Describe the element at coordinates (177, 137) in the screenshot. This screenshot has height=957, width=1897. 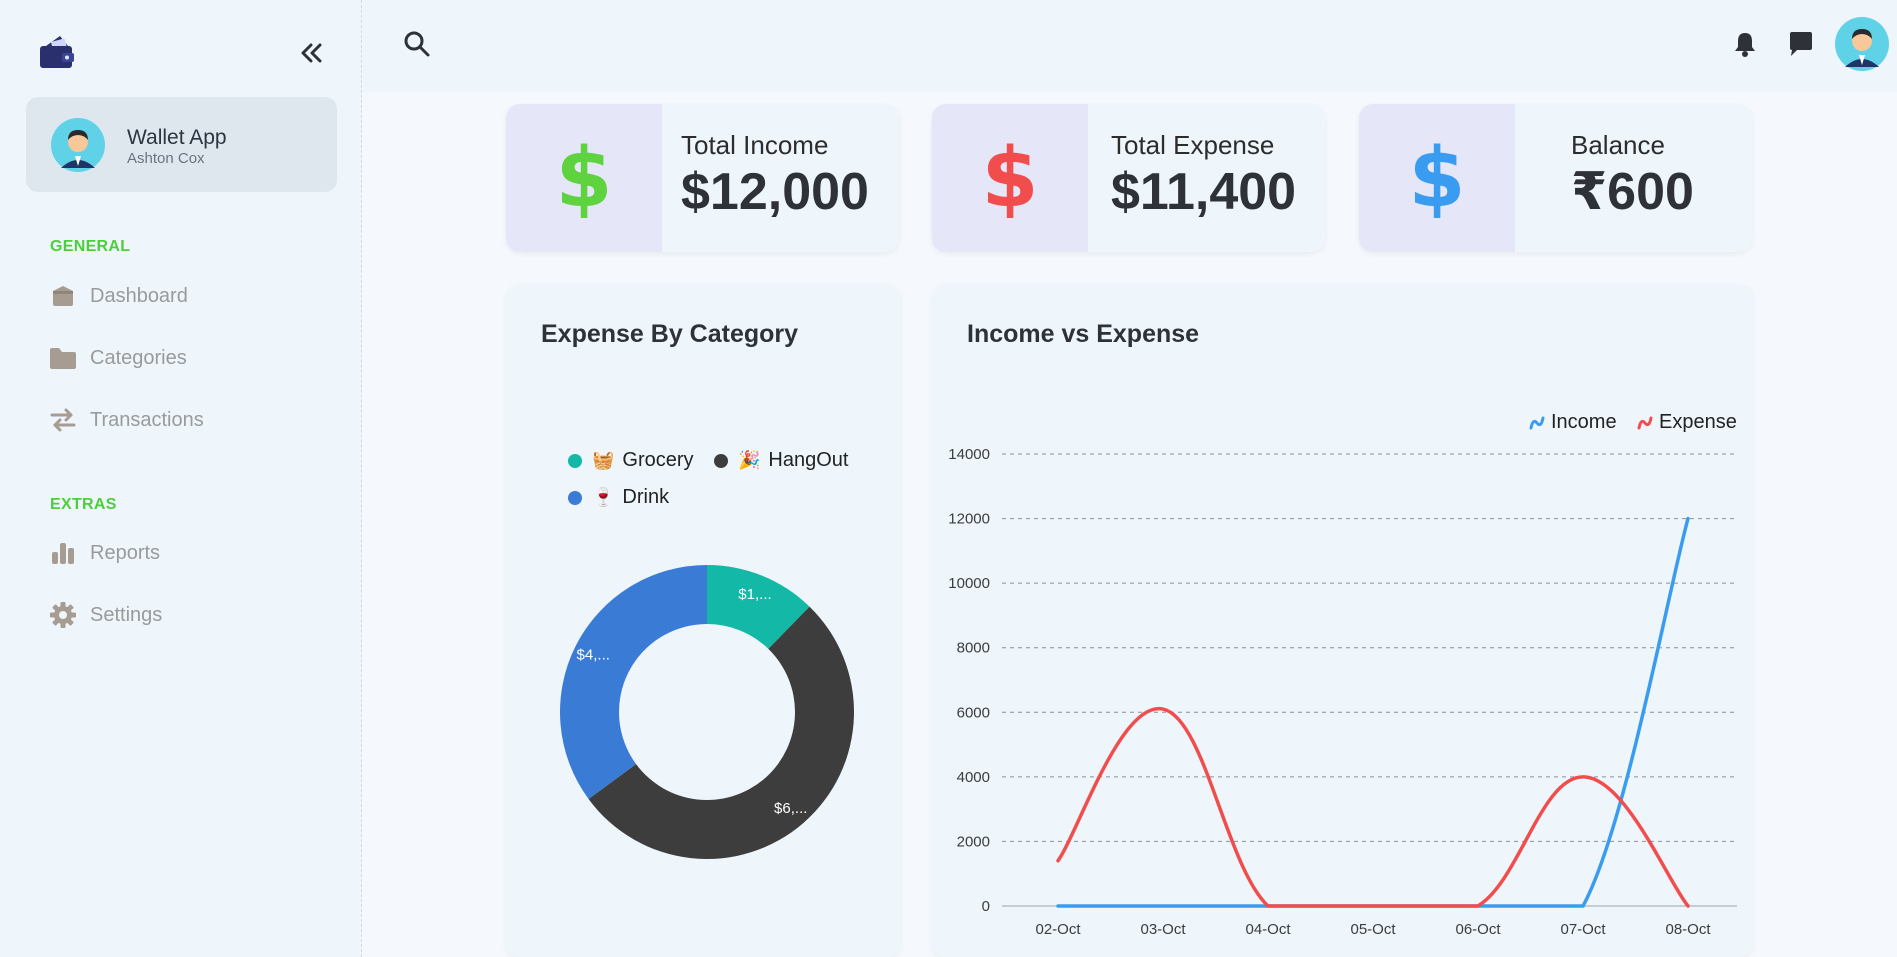
I see `profile-name: Wallet App` at that location.